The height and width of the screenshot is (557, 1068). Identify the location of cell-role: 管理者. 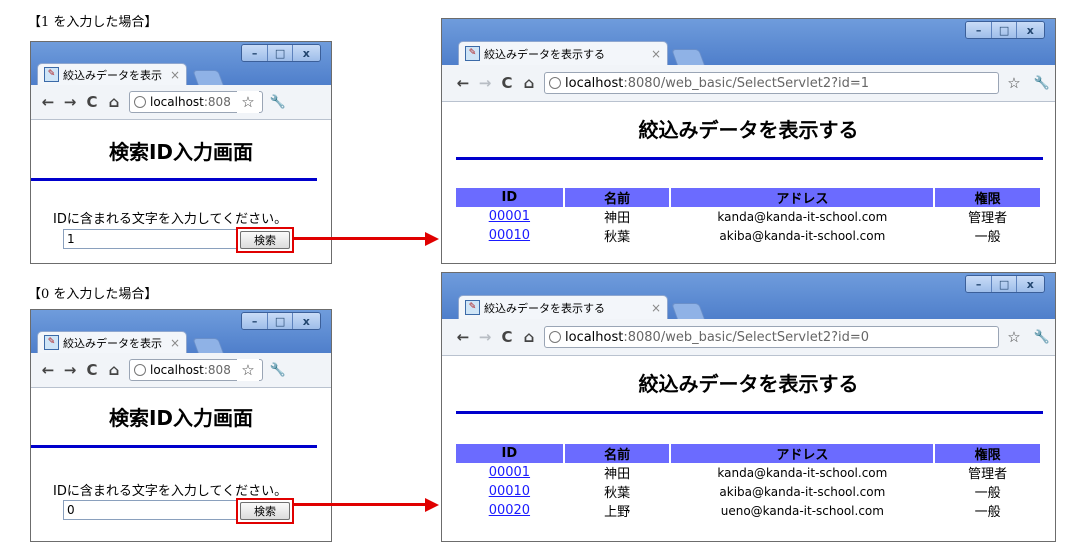
(988, 218).